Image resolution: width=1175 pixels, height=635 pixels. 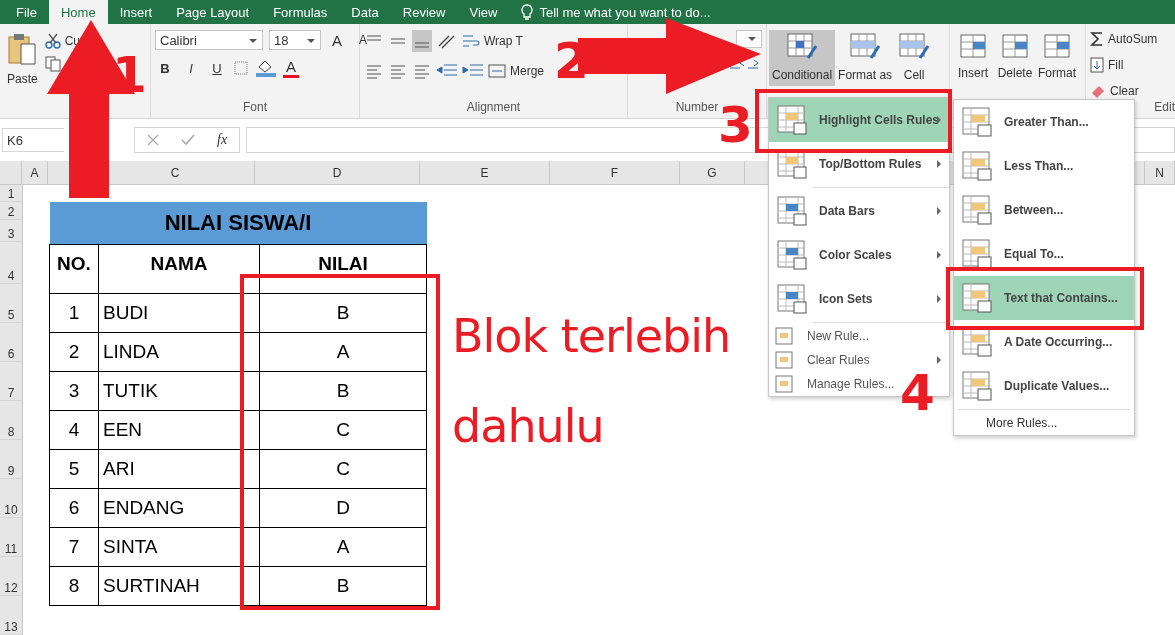 I want to click on clear-button: Clear, so click(x=1114, y=91).